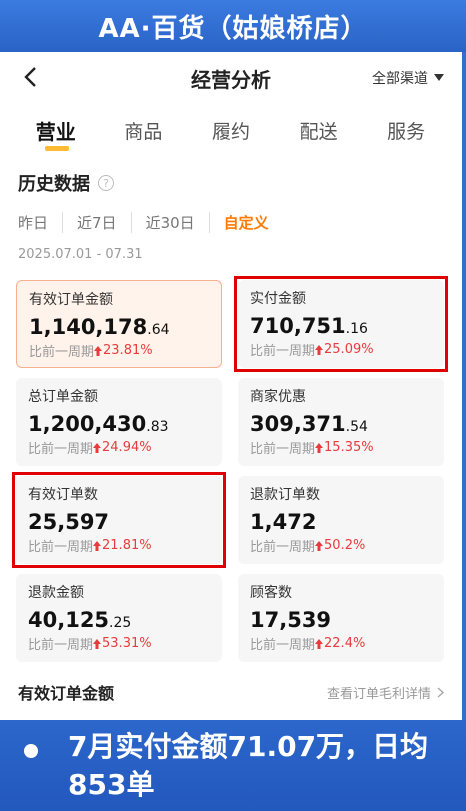  Describe the element at coordinates (71, 300) in the screenshot. I see `metric-label: 有效订单金额` at that location.